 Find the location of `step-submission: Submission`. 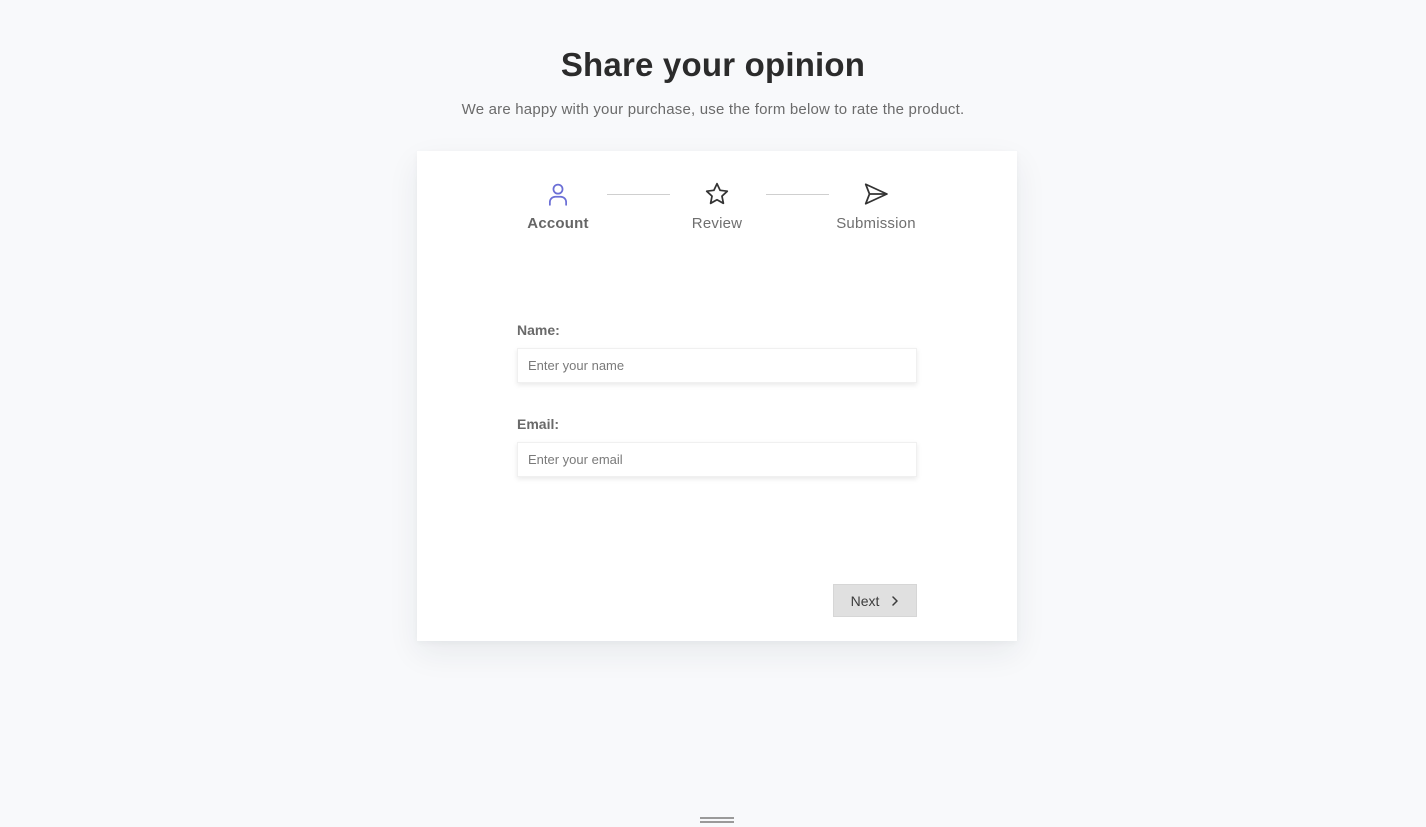

step-submission: Submission is located at coordinates (876, 206).